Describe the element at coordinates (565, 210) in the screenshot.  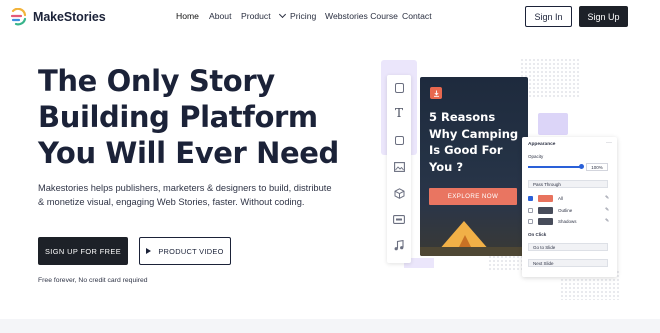
I see `layer-label: Outline` at that location.